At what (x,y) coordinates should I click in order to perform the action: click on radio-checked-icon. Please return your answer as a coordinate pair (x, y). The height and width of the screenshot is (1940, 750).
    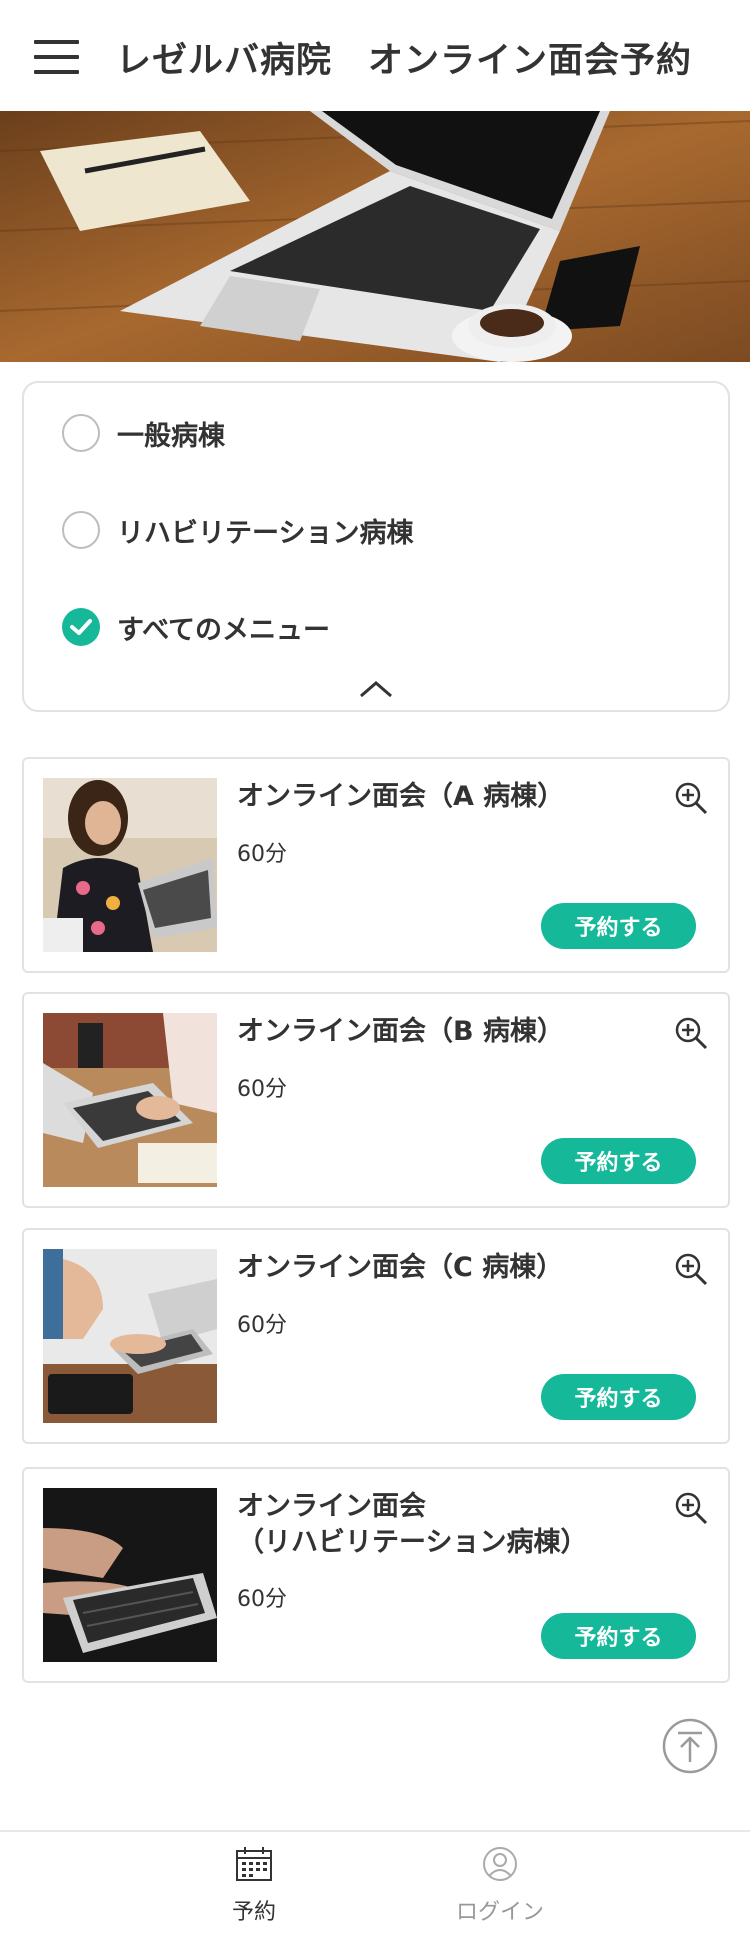
    Looking at the image, I should click on (81, 627).